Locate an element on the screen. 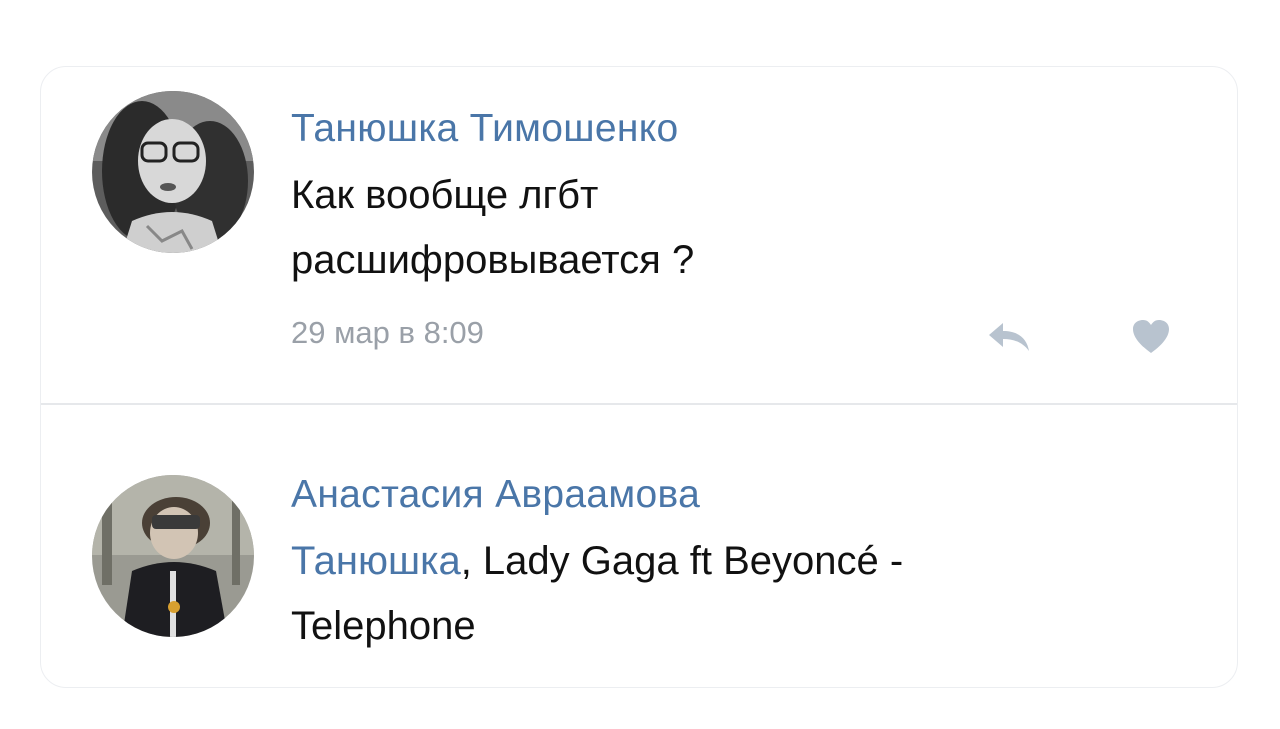  like-heart-icon is located at coordinates (1151, 339).